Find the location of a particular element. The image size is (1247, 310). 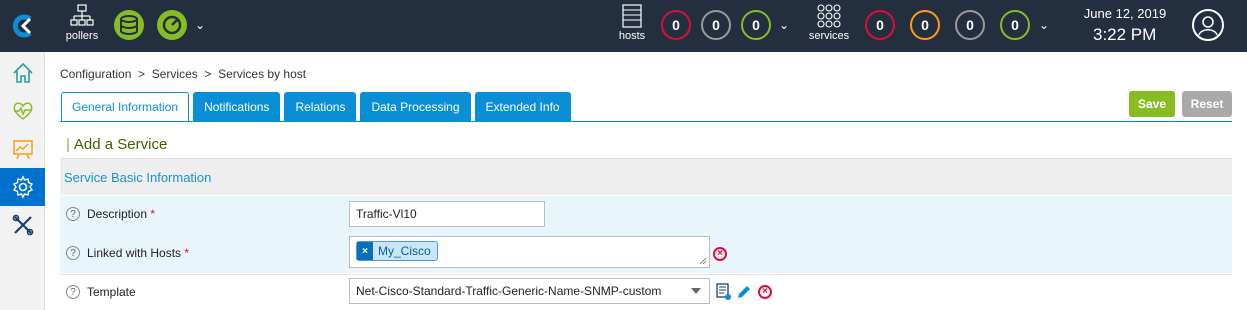

sidebar-item-administration is located at coordinates (22, 225).